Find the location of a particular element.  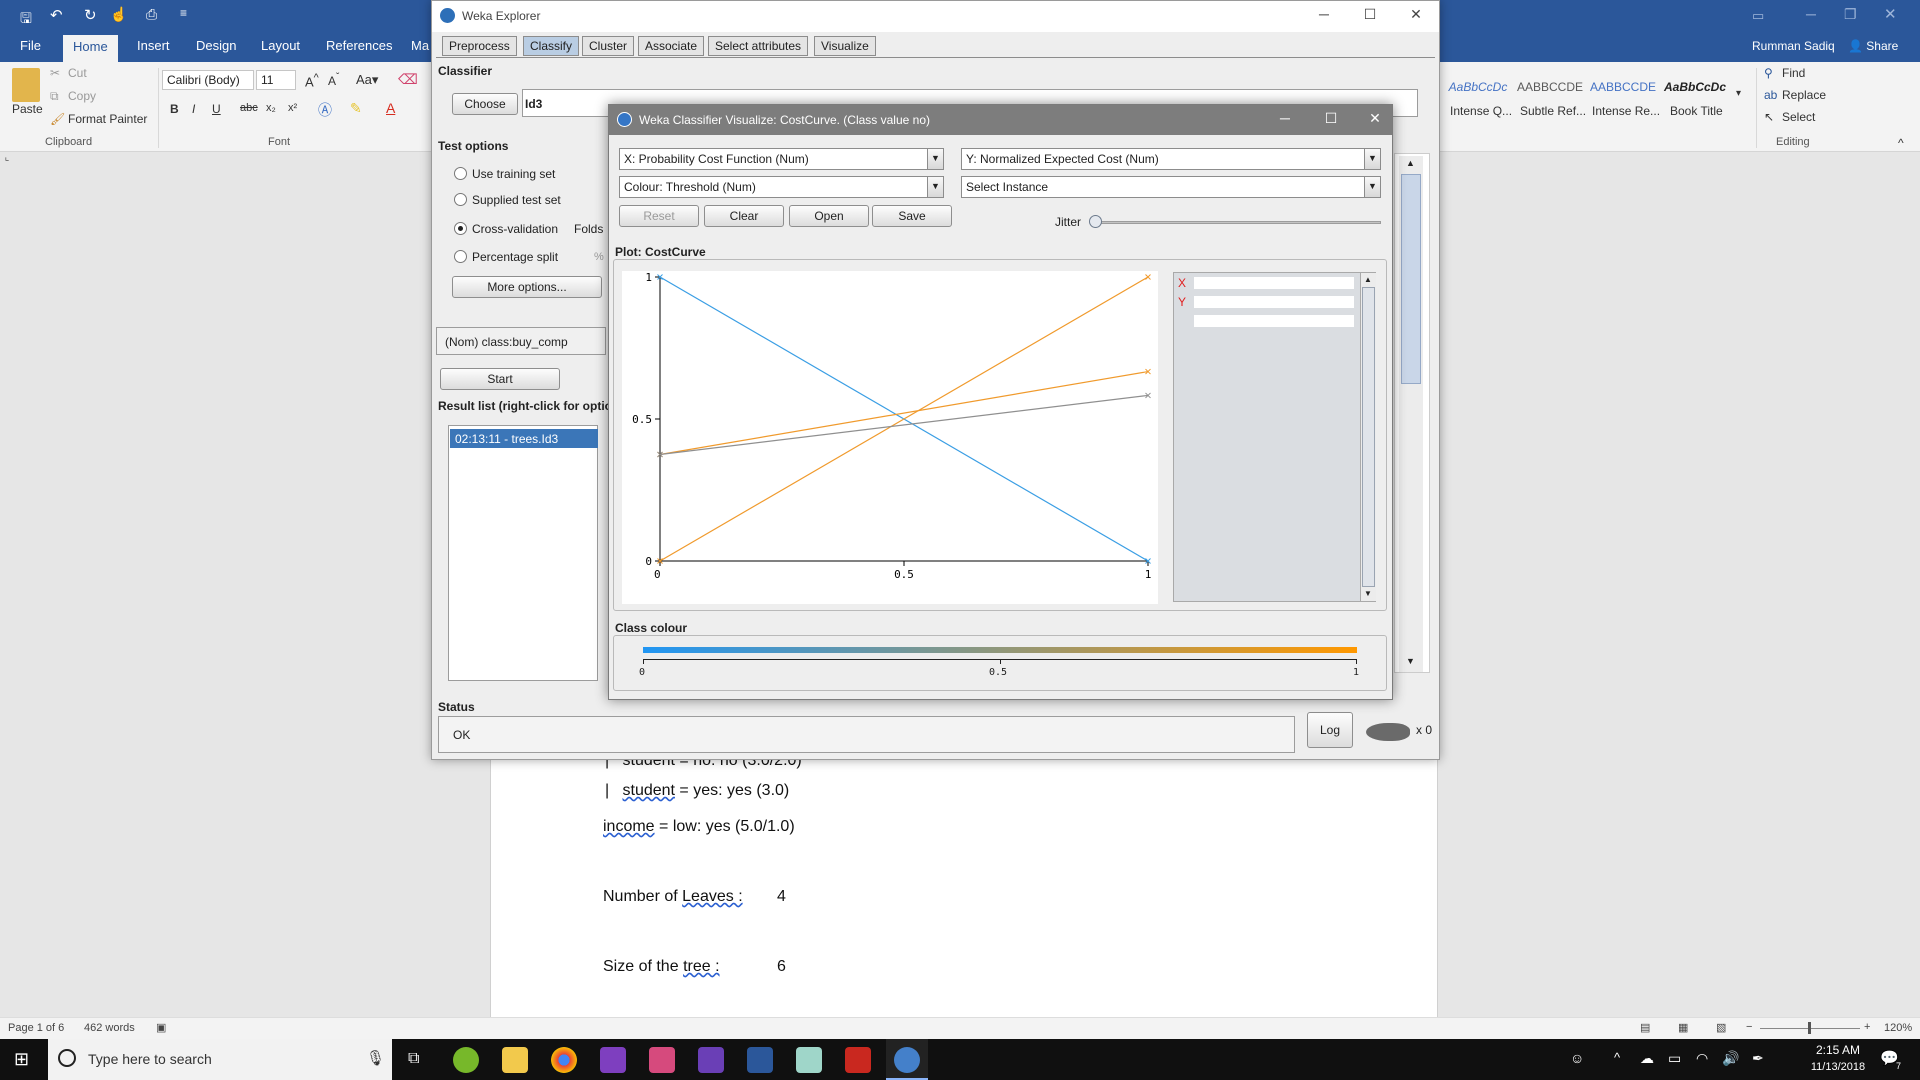

paste-icon is located at coordinates (26, 85).